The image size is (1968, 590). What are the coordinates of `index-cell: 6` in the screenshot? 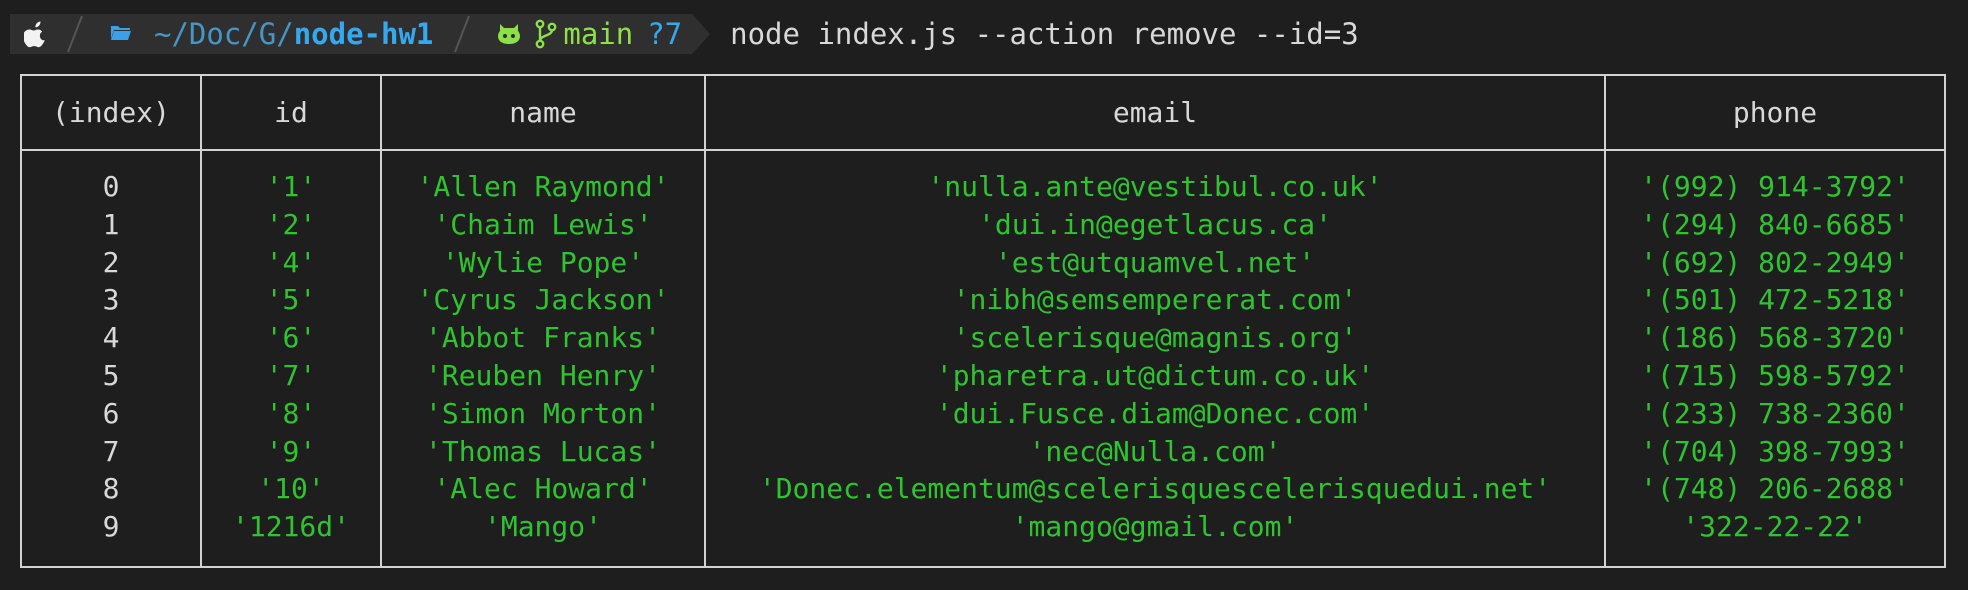 It's located at (111, 413).